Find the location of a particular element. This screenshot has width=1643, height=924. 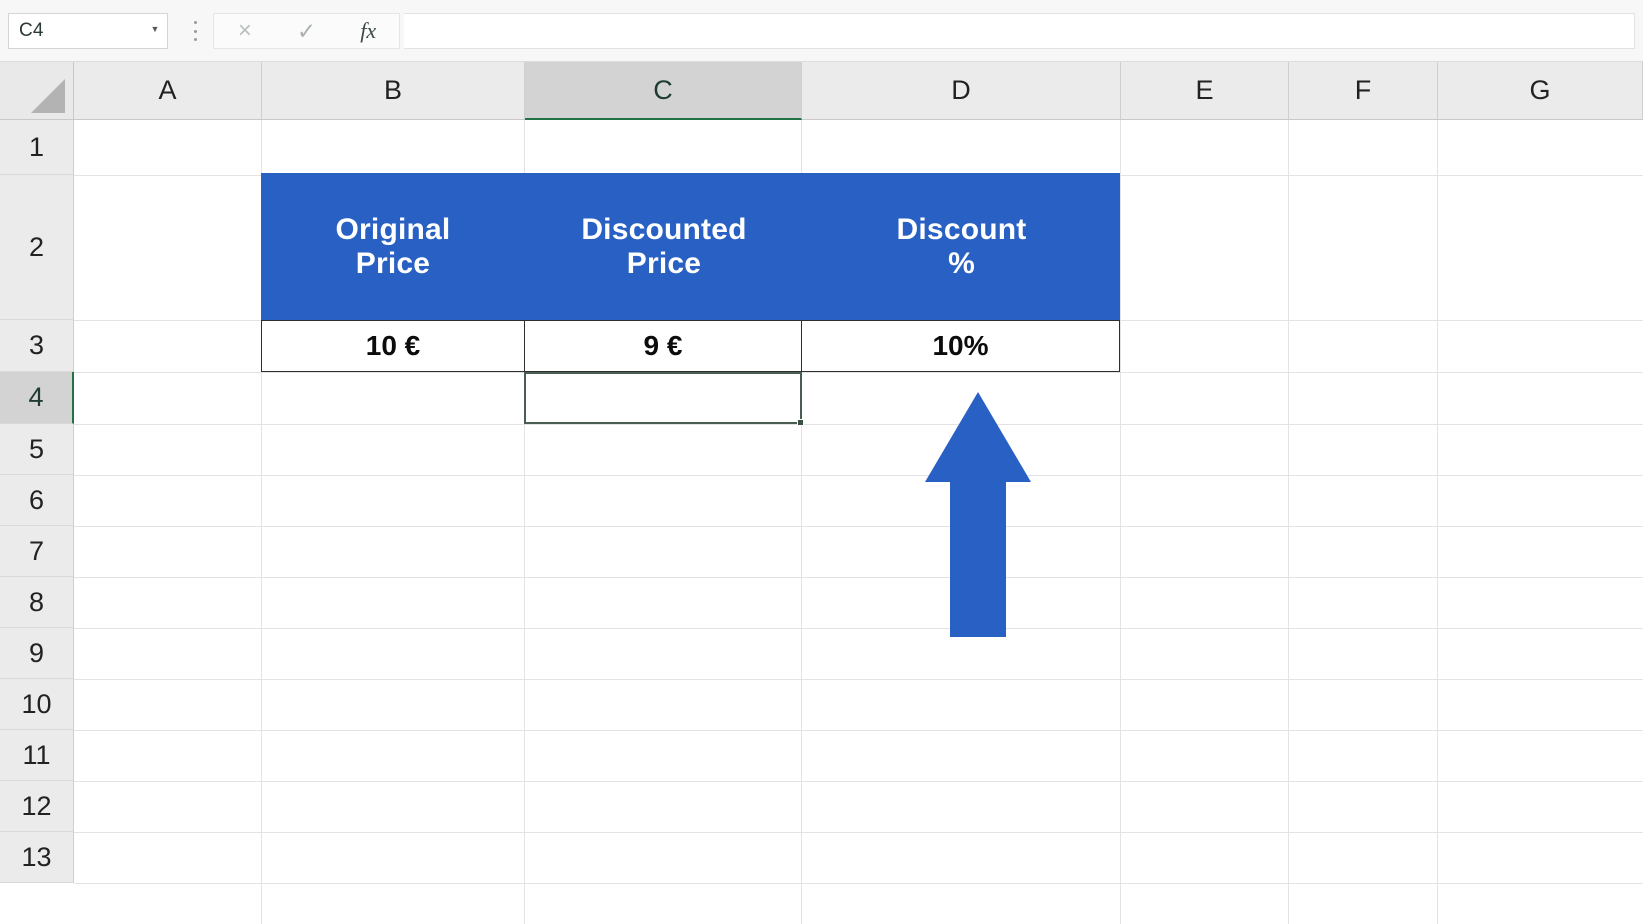

row-header-7-label: 7 is located at coordinates (36, 550).